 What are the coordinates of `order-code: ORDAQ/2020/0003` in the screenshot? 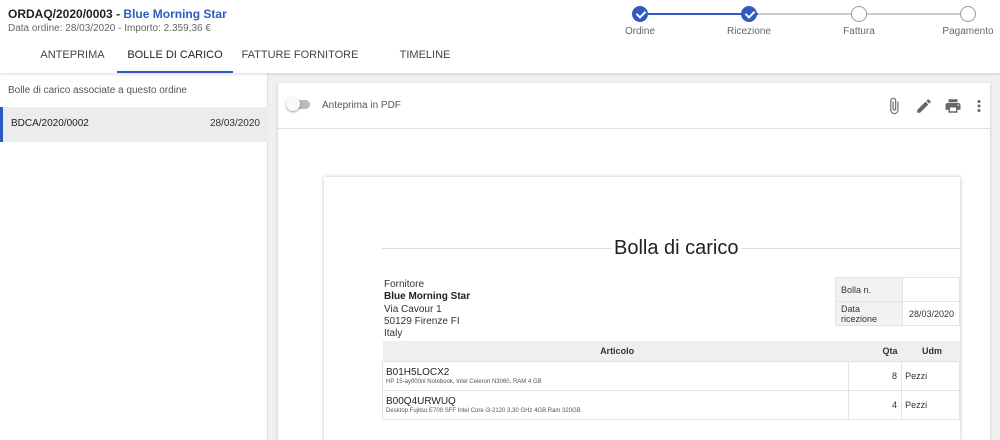 It's located at (60, 14).